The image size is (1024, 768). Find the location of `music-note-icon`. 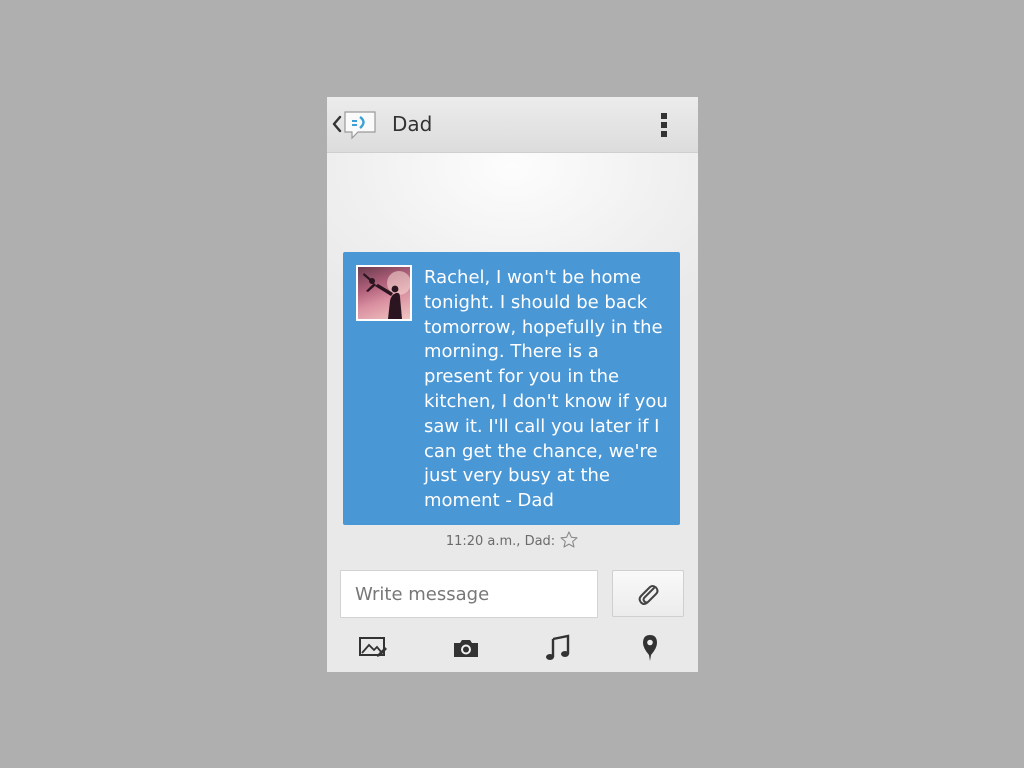

music-note-icon is located at coordinates (558, 647).